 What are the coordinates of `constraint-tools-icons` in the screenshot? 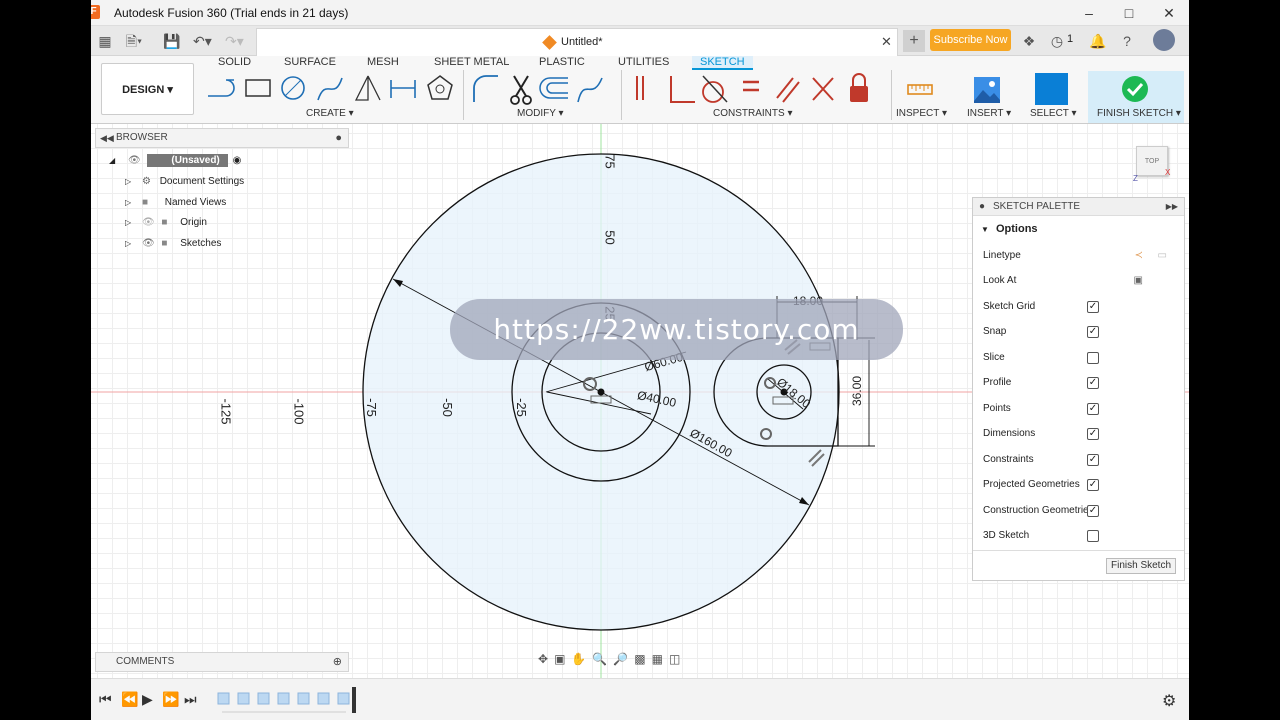 It's located at (753, 89).